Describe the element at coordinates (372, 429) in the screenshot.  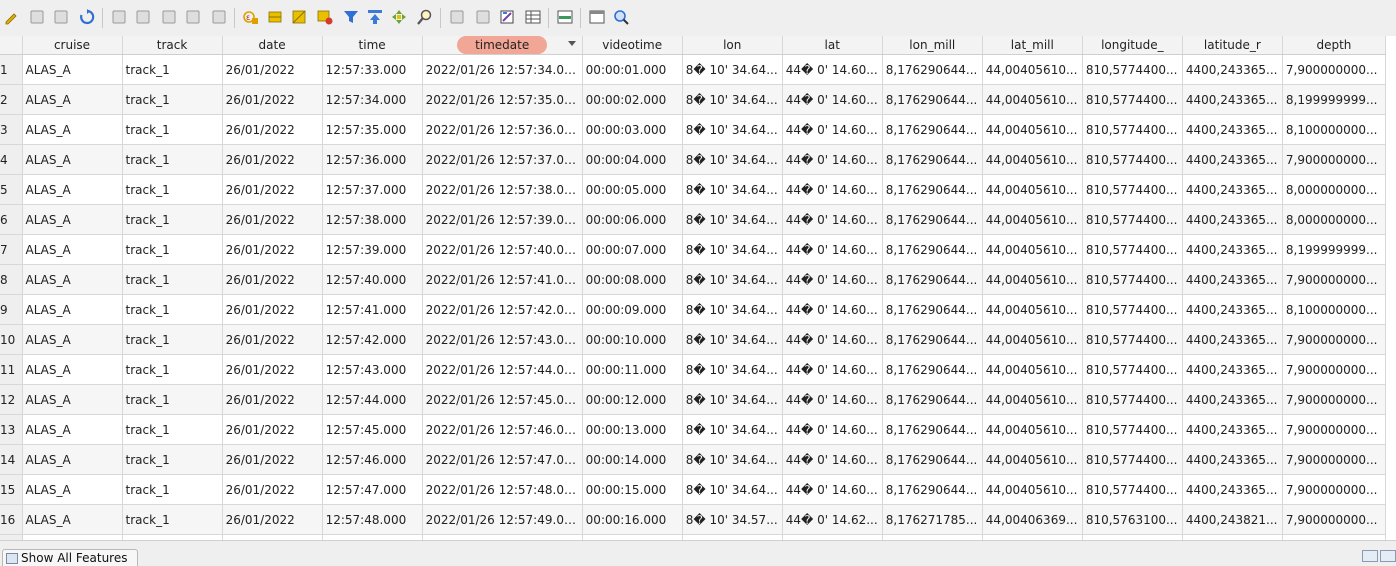
I see `cell-time: 12:57:45.000` at that location.